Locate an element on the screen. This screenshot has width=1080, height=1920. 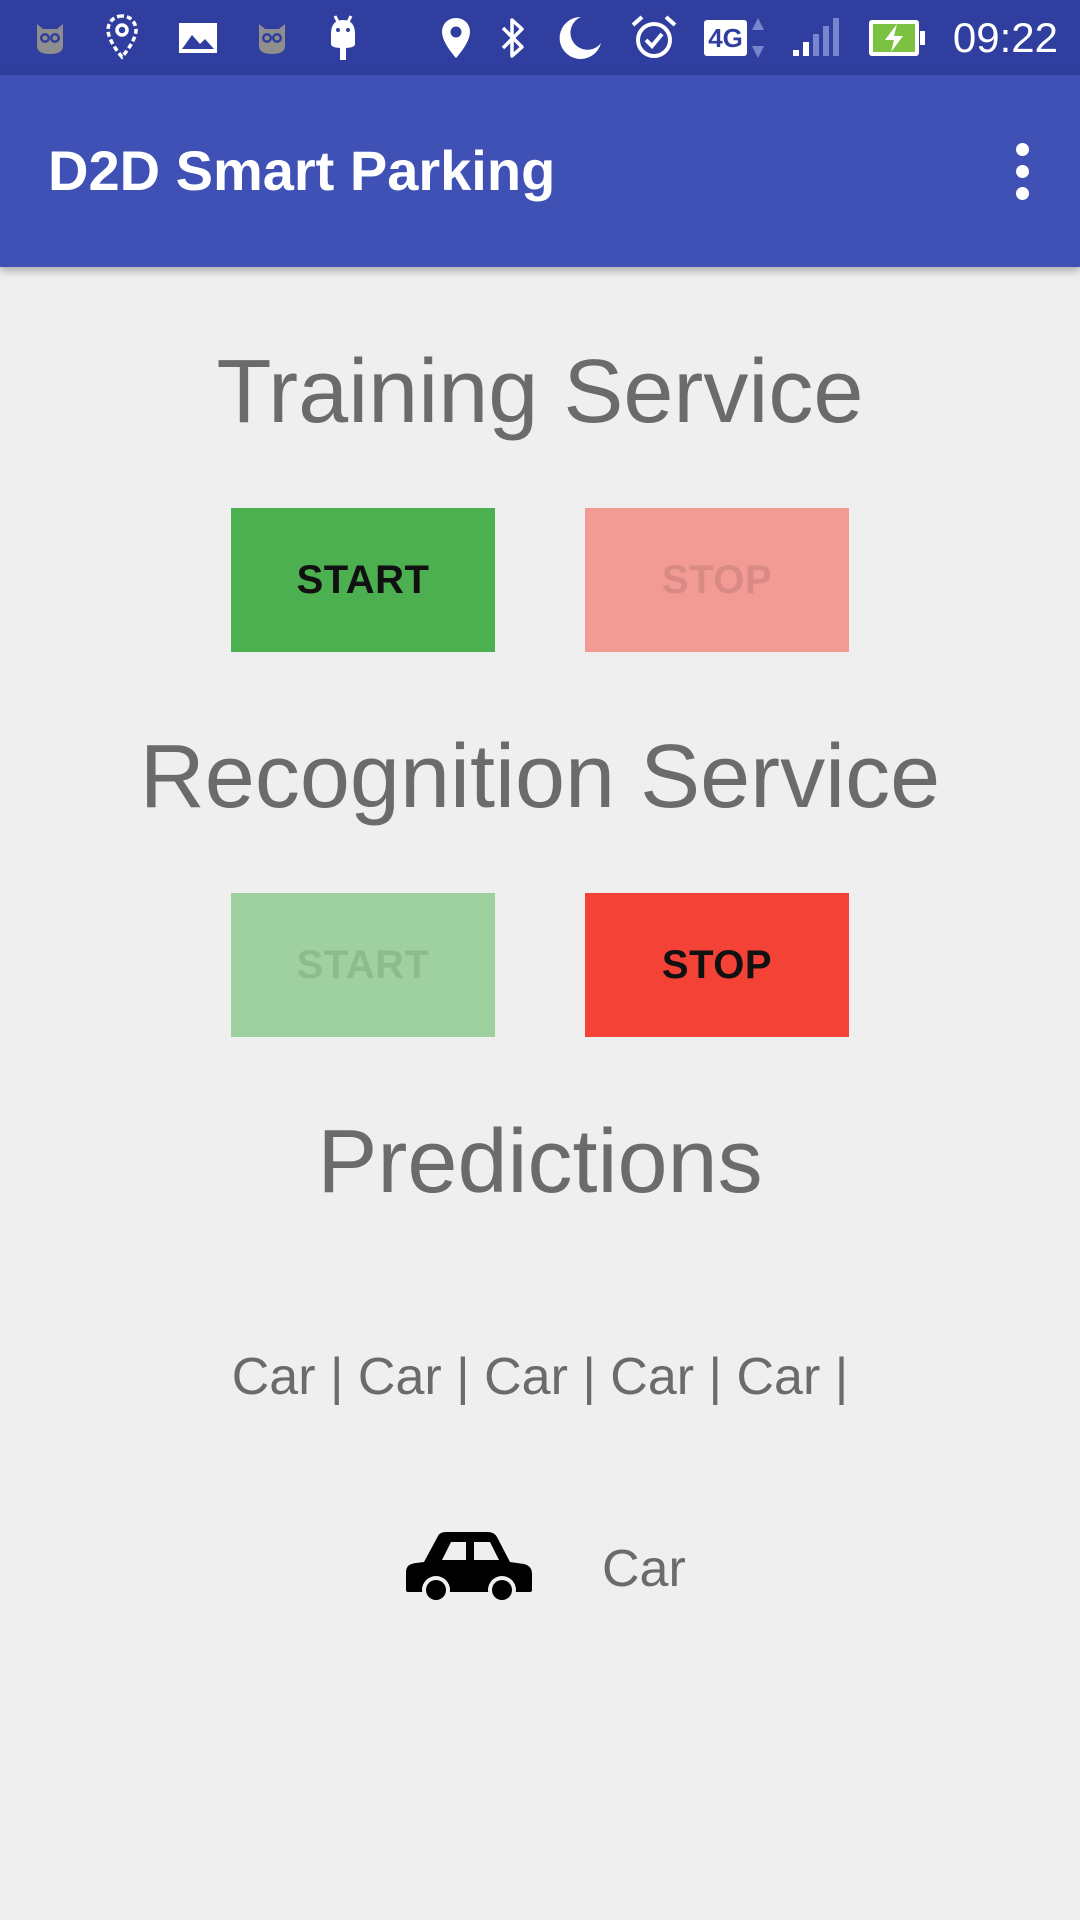
predictions-heading: Predictions is located at coordinates (540, 1162).